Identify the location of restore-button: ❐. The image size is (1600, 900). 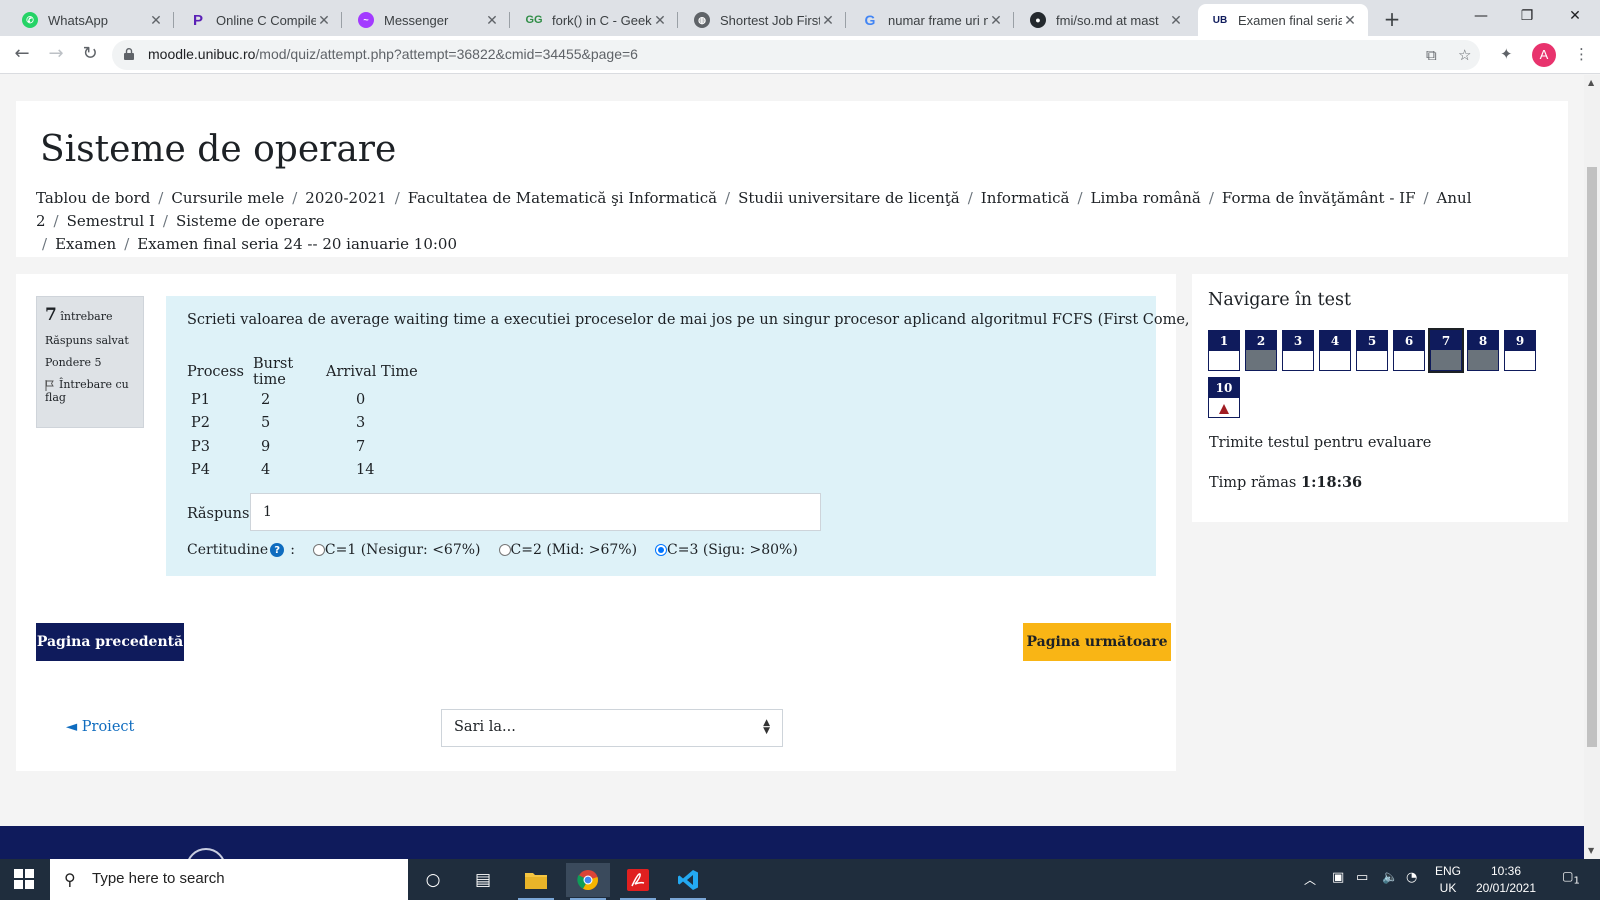
(1527, 17).